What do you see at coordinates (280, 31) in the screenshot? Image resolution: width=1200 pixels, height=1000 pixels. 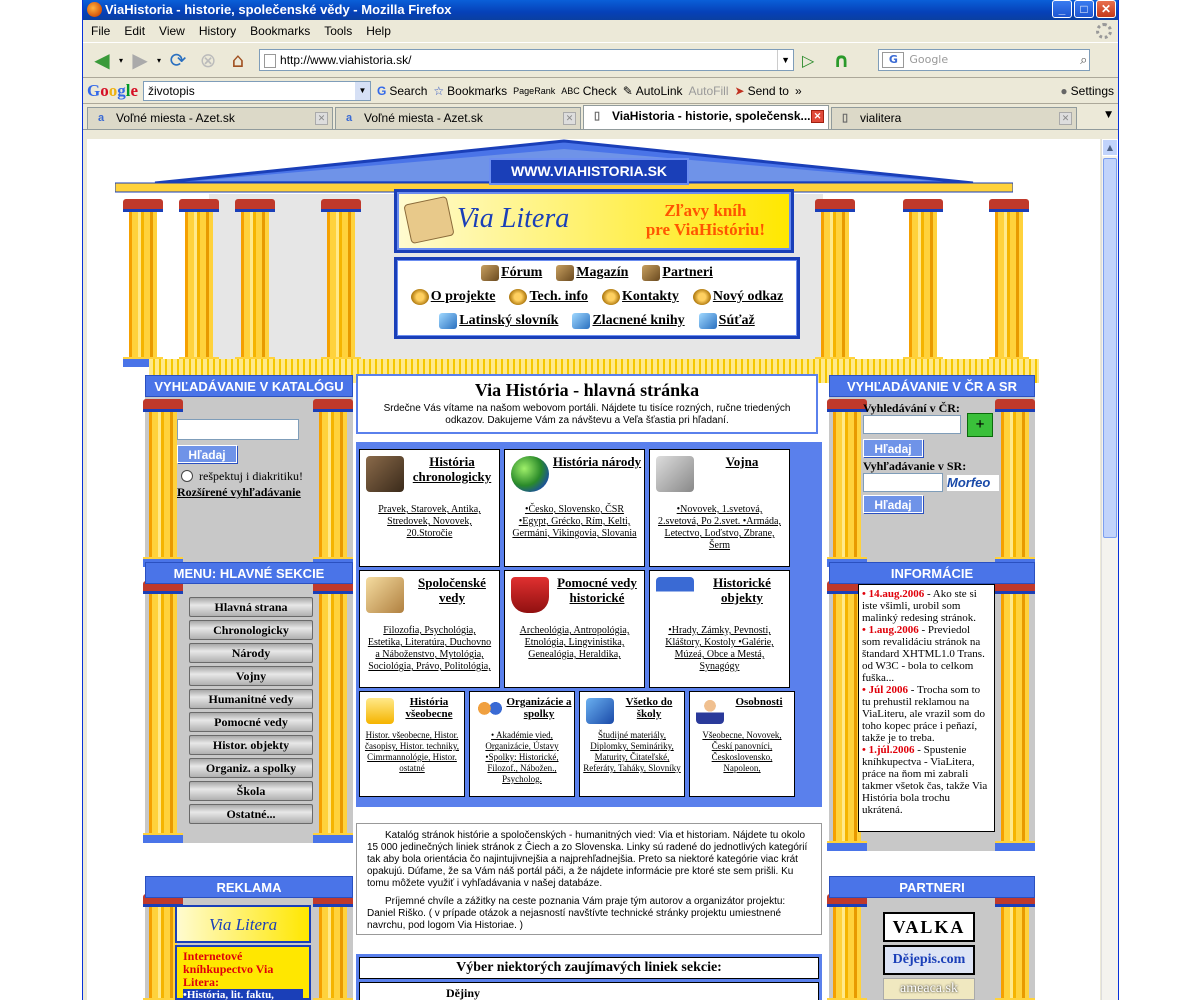 I see `menu-bookmarks: Bookmarks` at bounding box center [280, 31].